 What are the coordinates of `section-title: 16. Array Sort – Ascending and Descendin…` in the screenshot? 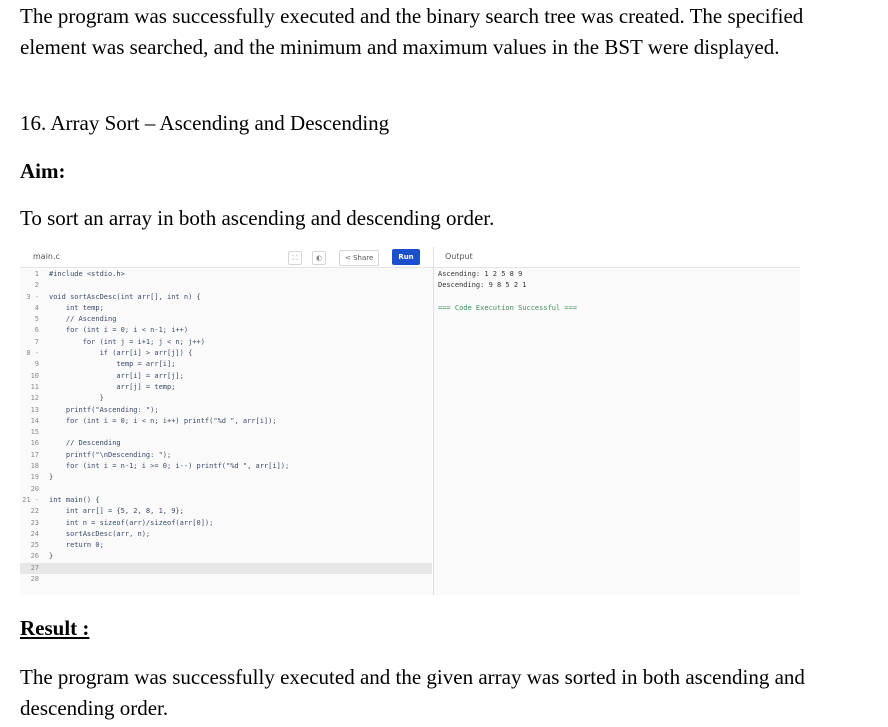 It's located at (205, 123).